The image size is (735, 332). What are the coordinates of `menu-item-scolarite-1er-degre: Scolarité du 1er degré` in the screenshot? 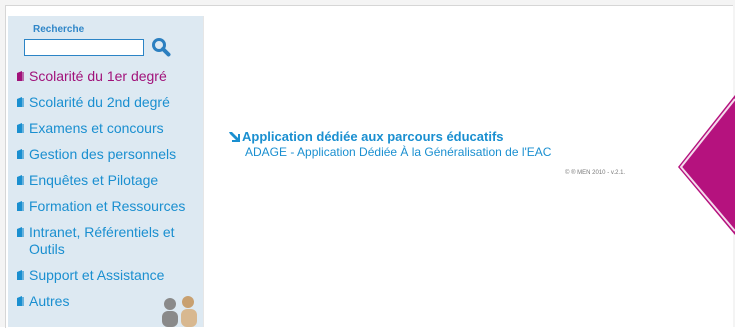 It's located at (91, 76).